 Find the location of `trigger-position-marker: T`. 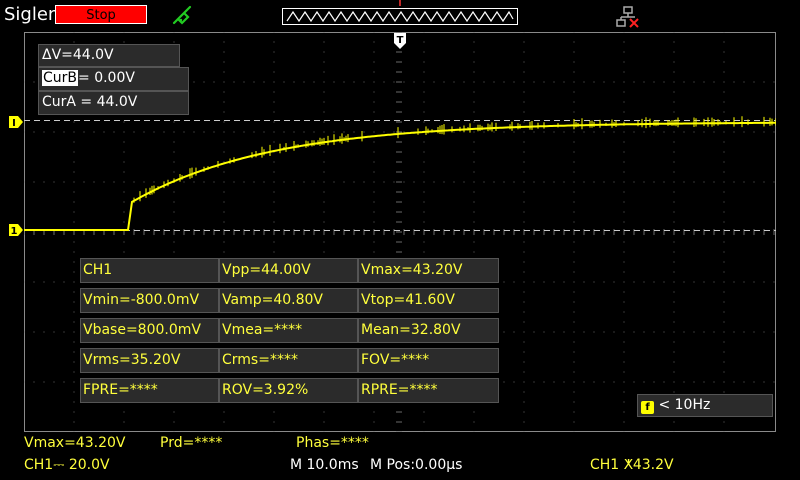

trigger-position-marker: T is located at coordinates (400, 41).